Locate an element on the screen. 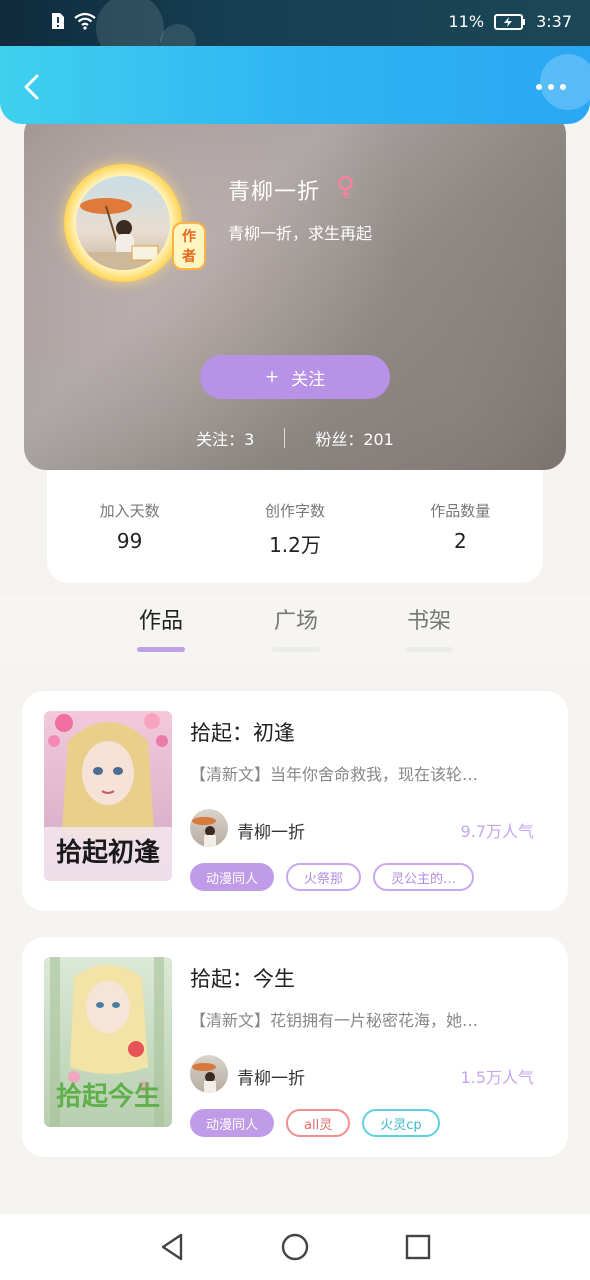  cover-title: 拾起今生 is located at coordinates (108, 1096).